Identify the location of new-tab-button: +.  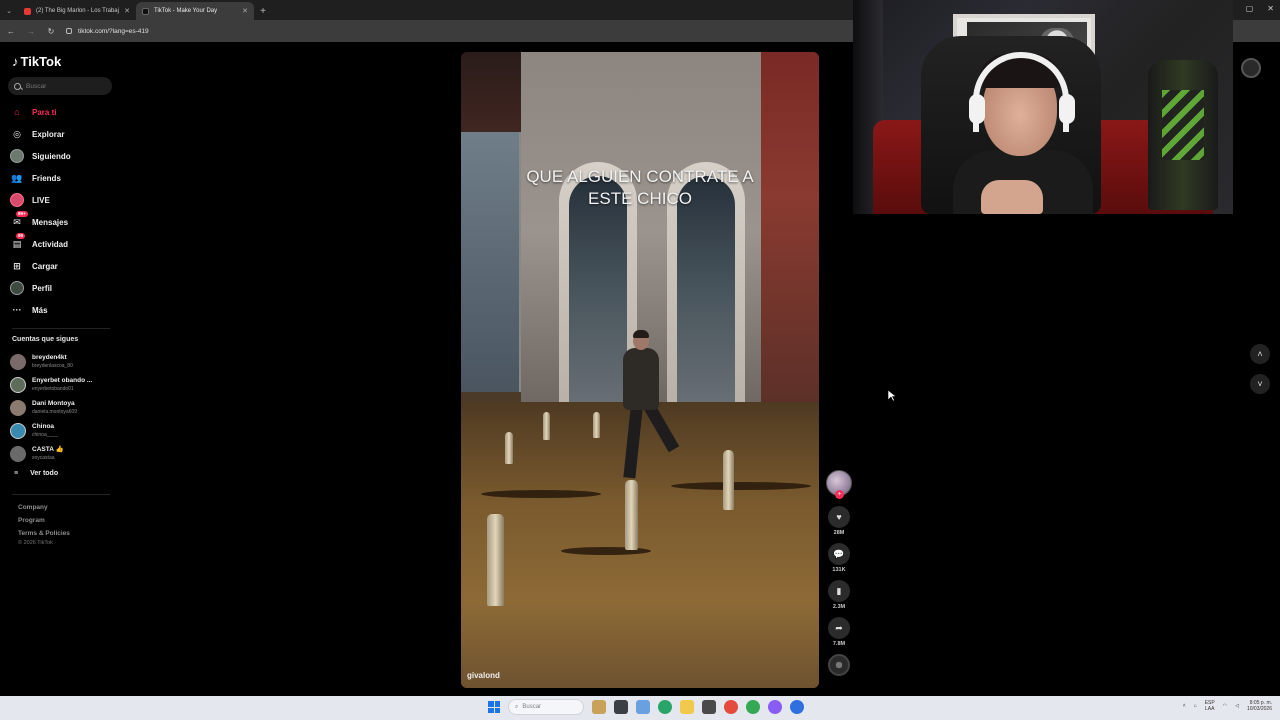
(263, 11).